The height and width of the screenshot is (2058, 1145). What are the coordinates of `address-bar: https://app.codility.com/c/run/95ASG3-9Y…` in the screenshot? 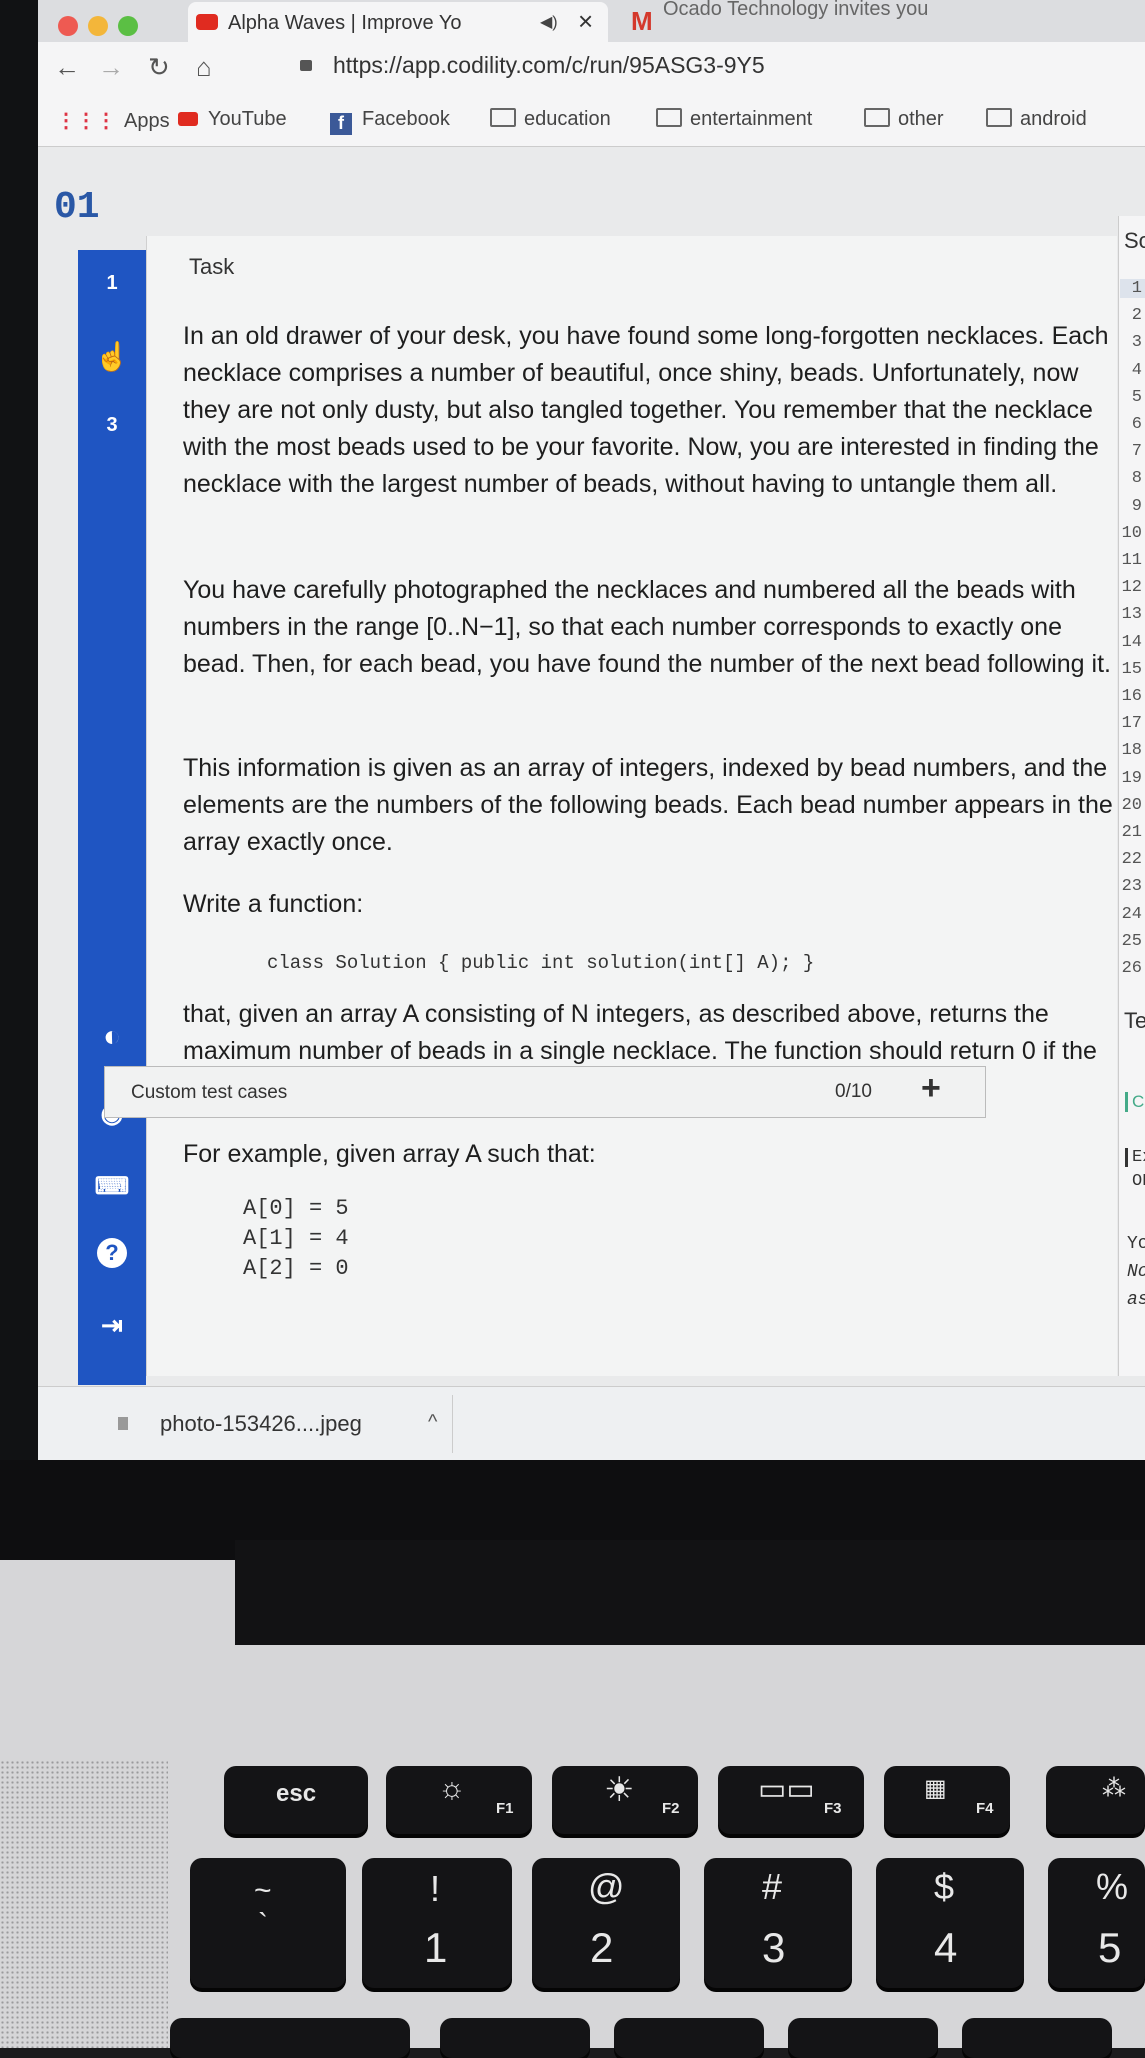 It's located at (549, 65).